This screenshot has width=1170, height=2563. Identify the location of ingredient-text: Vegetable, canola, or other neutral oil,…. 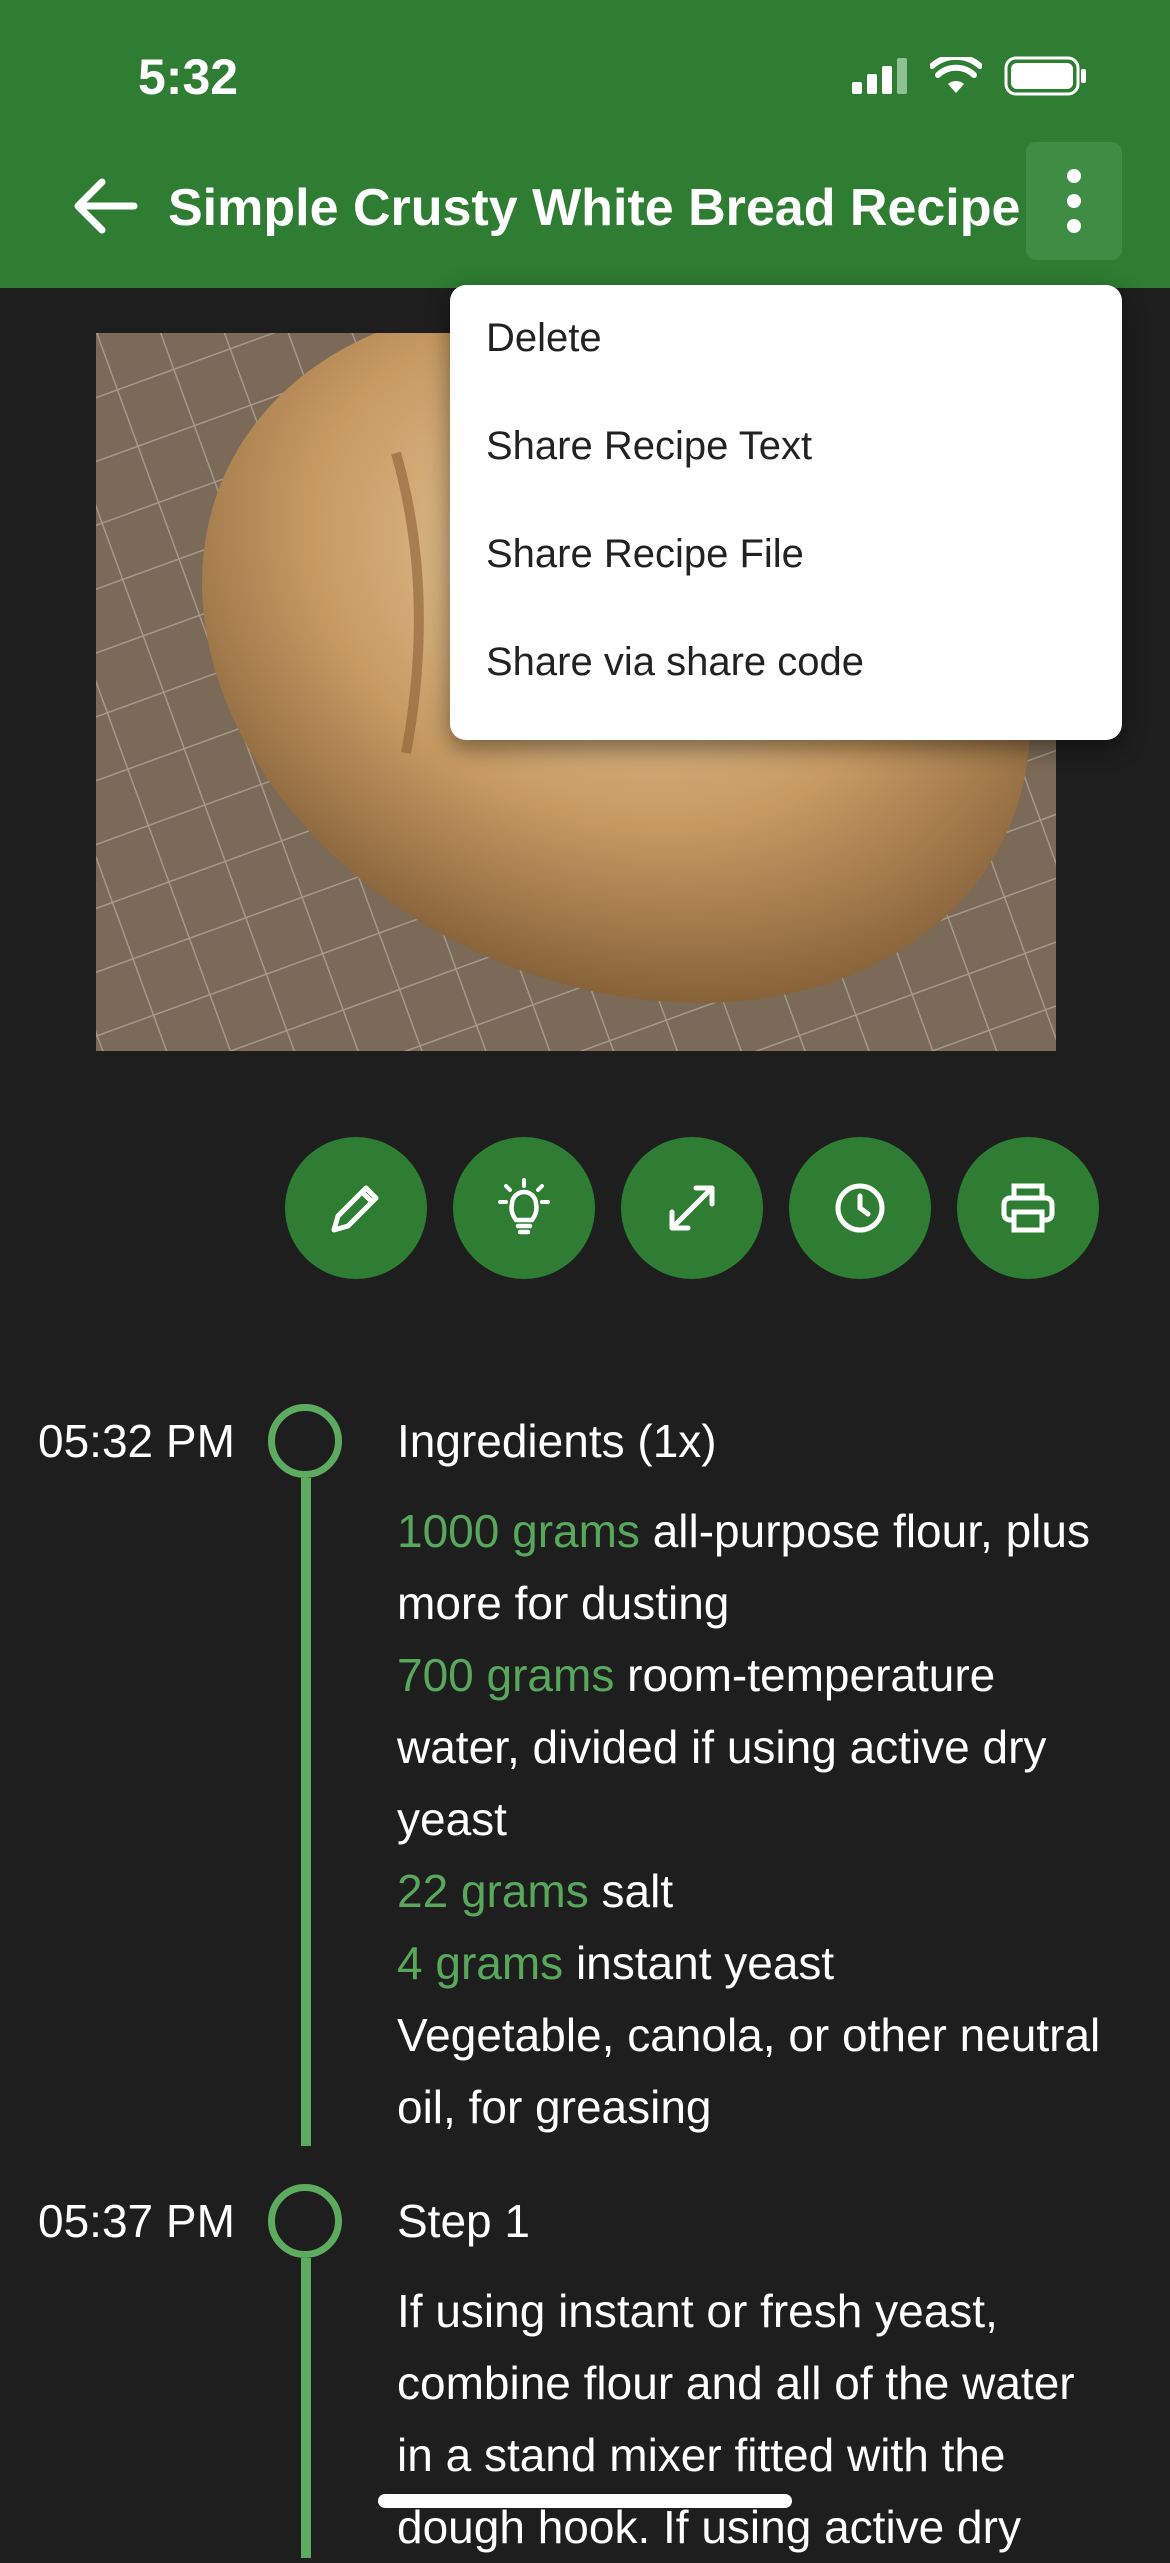
(749, 2071).